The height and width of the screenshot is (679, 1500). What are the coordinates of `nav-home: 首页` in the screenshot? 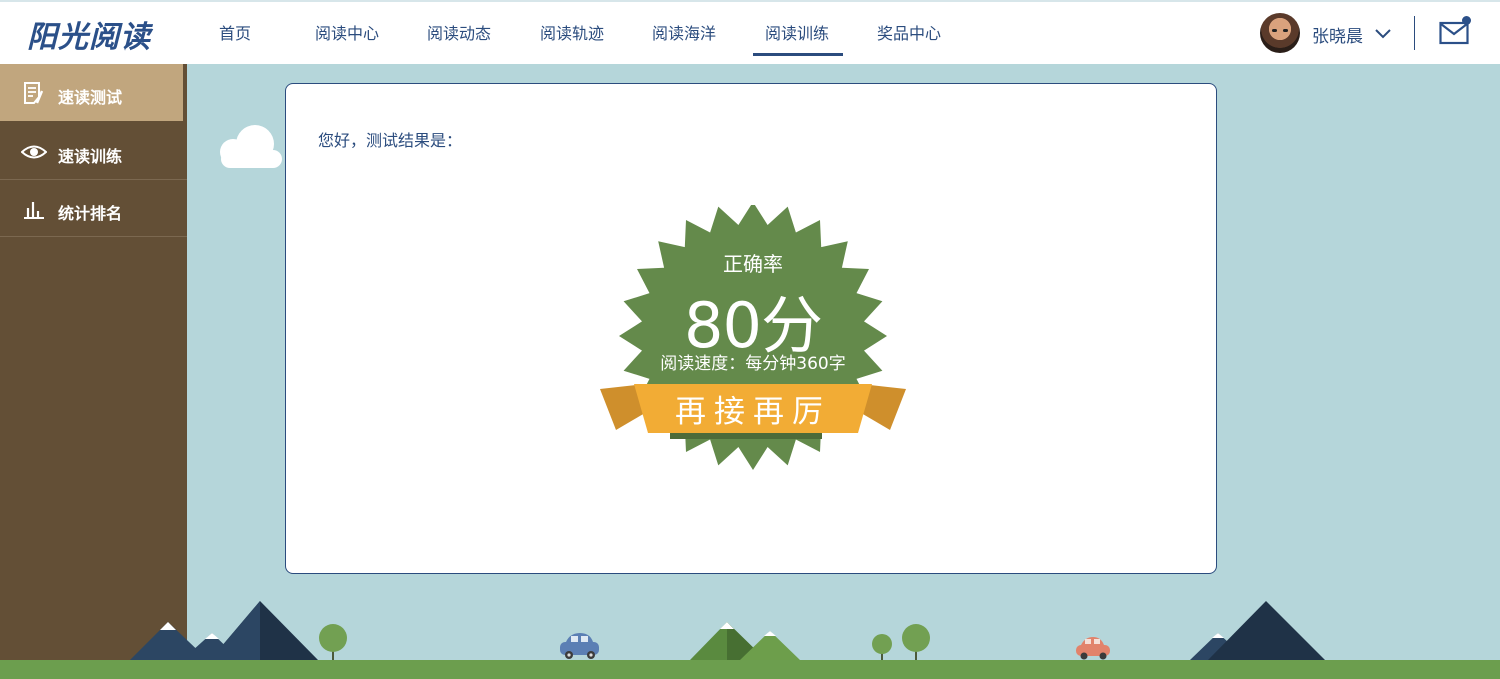 It's located at (235, 32).